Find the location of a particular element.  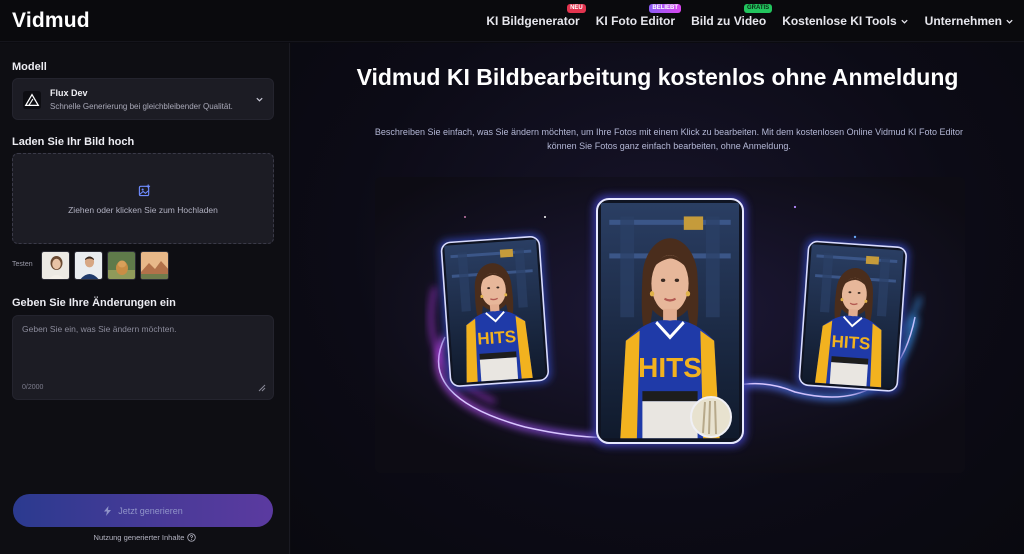

usage-terms-link: Nutzung generierter Inhalte is located at coordinates (145, 537).